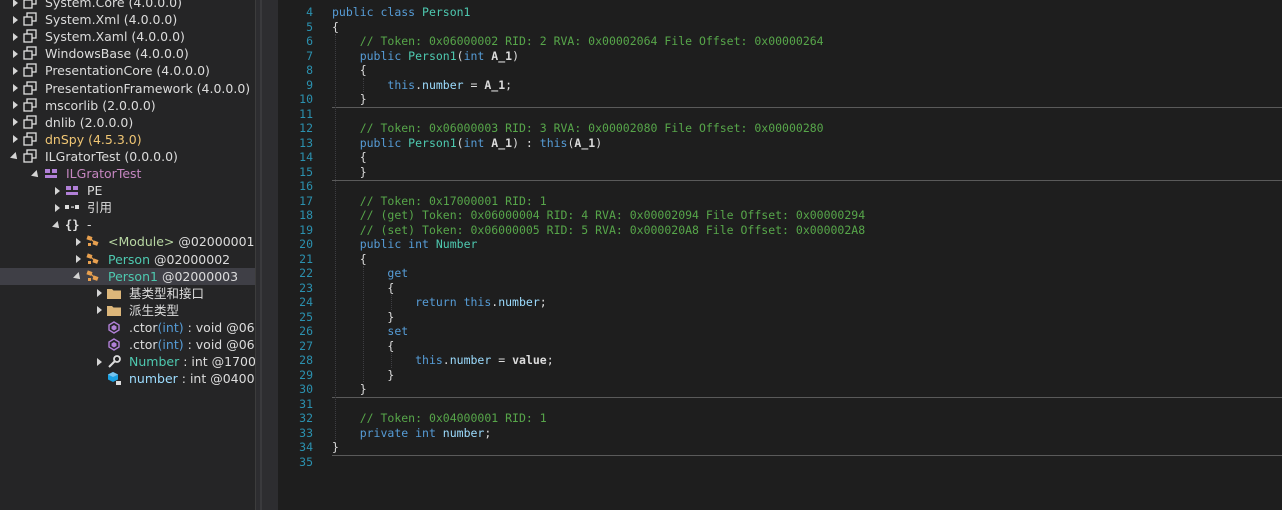  What do you see at coordinates (127, 105) in the screenshot?
I see `tree-item: mscorlib (2.0.0.0)` at bounding box center [127, 105].